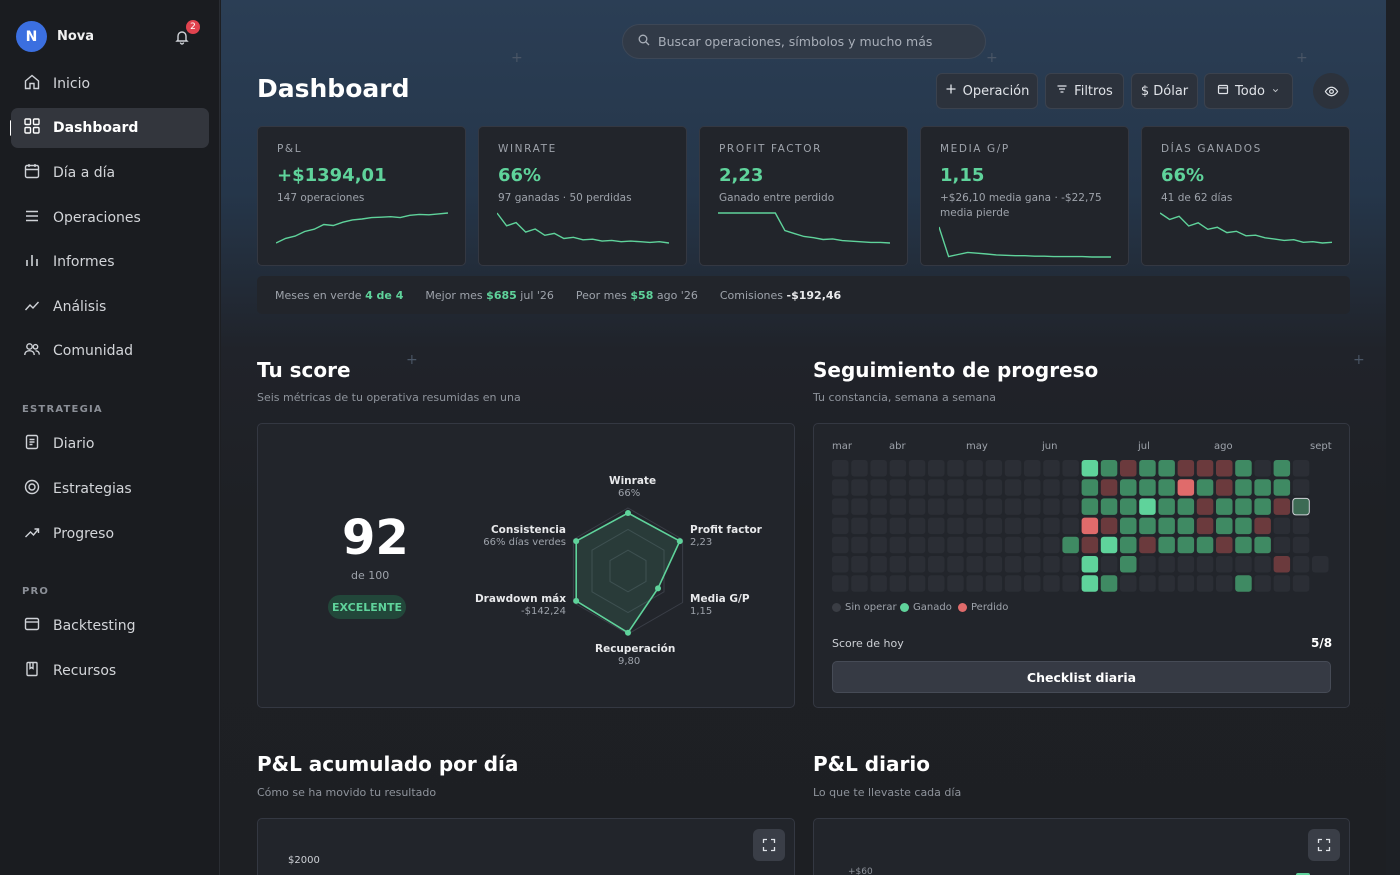  What do you see at coordinates (110, 262) in the screenshot?
I see `sidebar-item-informes: Informes` at bounding box center [110, 262].